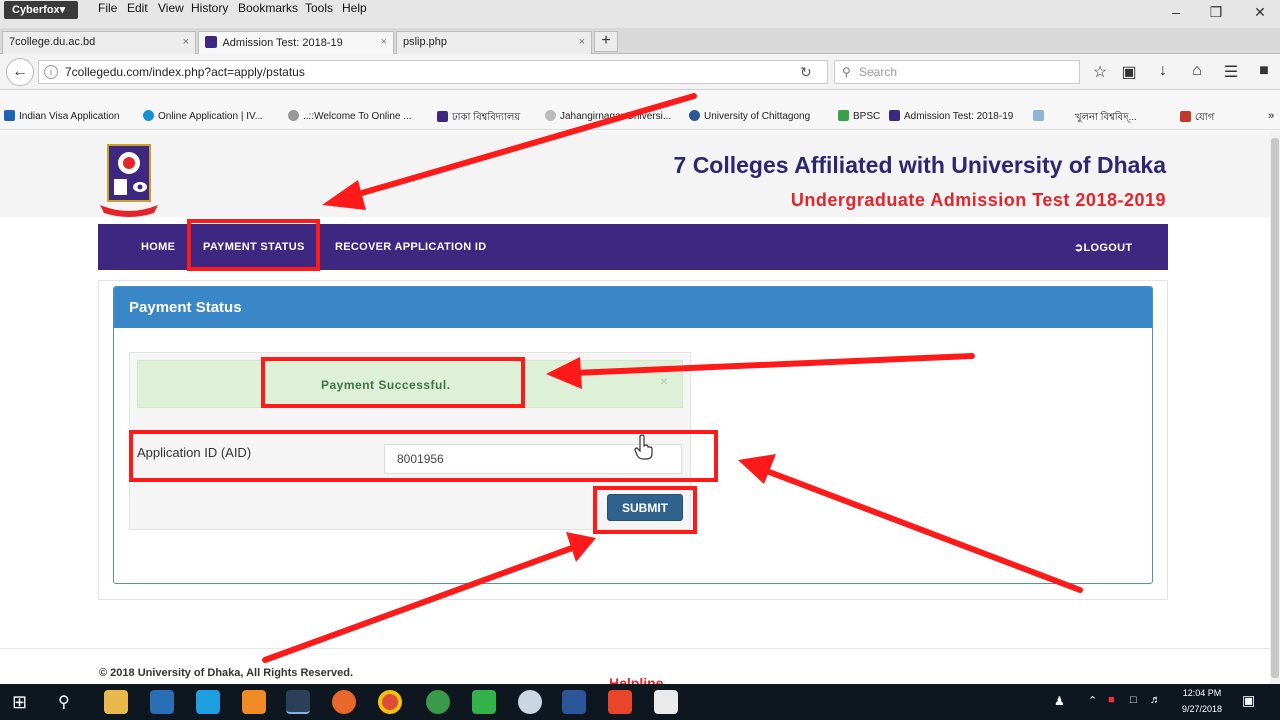 Image resolution: width=1280 pixels, height=720 pixels. What do you see at coordinates (486, 117) in the screenshot?
I see `bookmark-label: ঢাকা বিশ্ববিদ্যালয়` at bounding box center [486, 117].